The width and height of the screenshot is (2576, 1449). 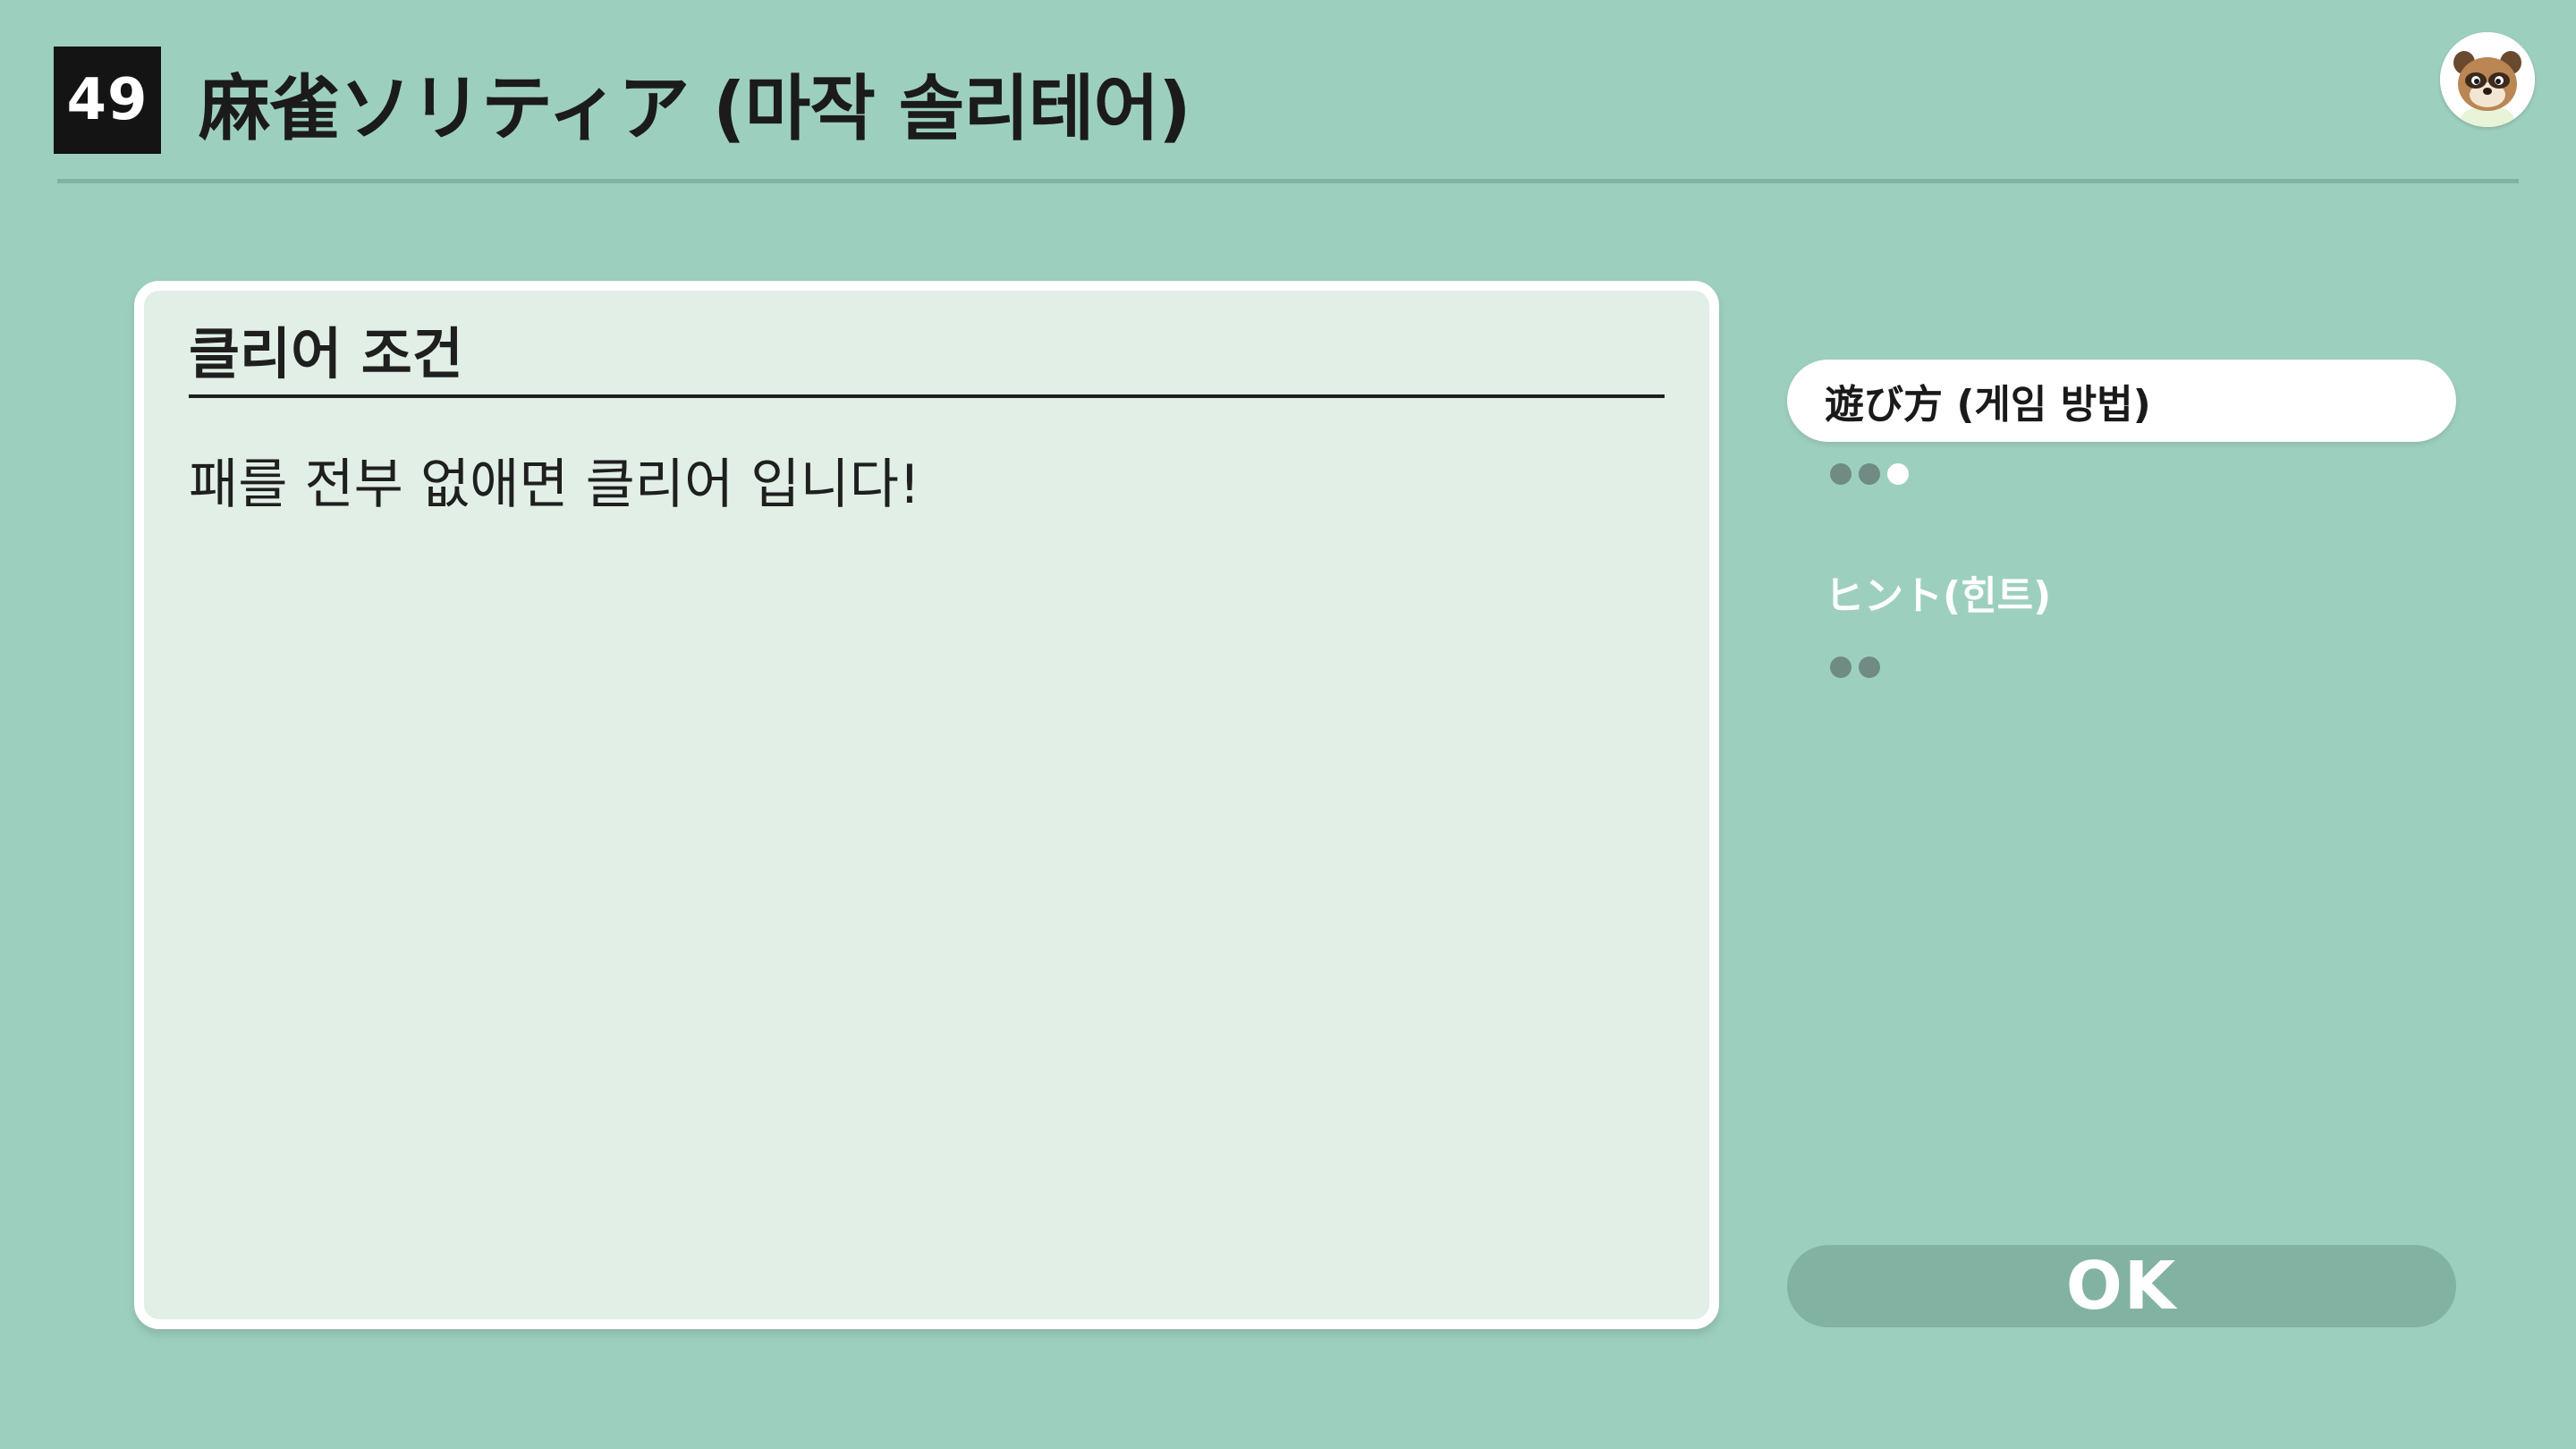 I want to click on user-avatar, so click(x=2487, y=79).